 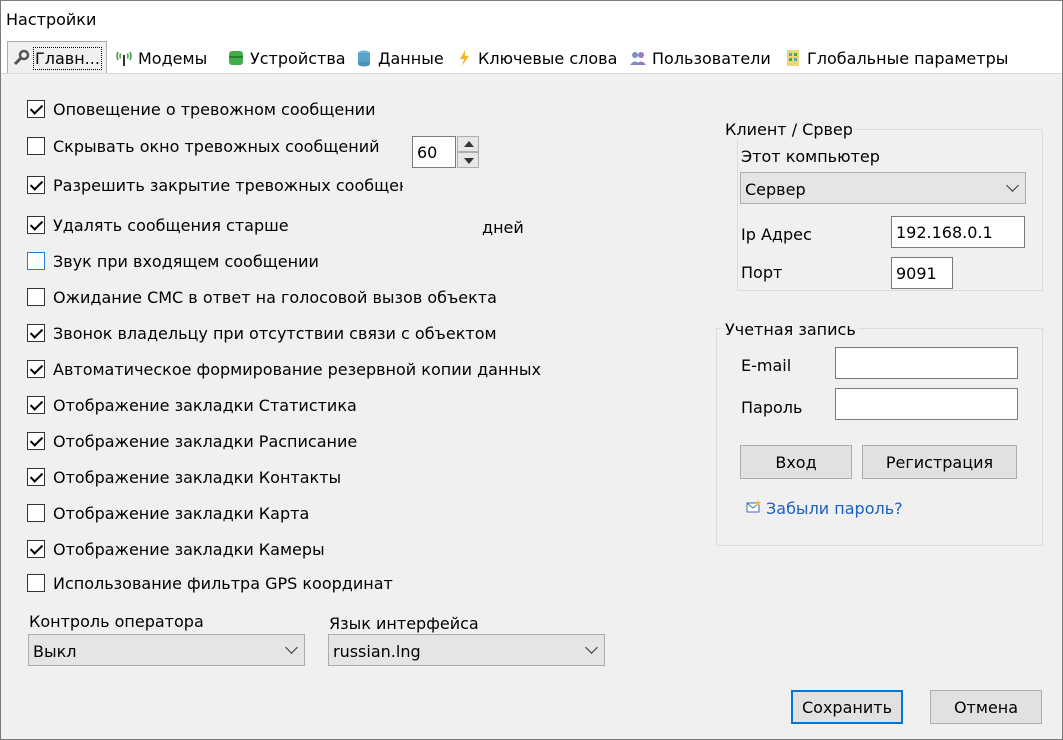 What do you see at coordinates (197, 477) in the screenshot?
I see `option-label: Отображение закладки Контакты` at bounding box center [197, 477].